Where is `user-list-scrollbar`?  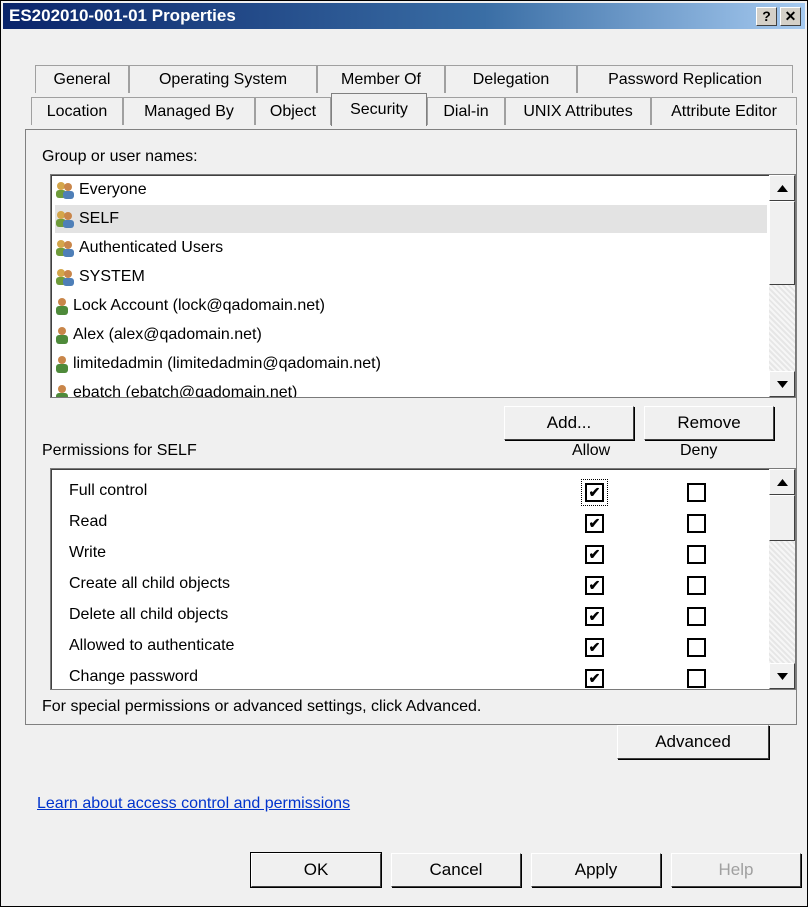 user-list-scrollbar is located at coordinates (782, 286).